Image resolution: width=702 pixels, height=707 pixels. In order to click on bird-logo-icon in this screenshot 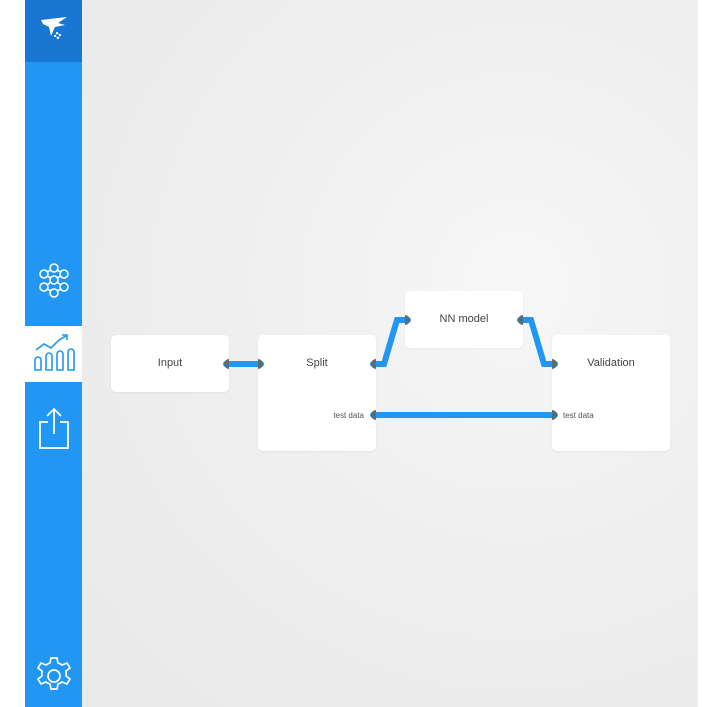, I will do `click(54, 31)`.